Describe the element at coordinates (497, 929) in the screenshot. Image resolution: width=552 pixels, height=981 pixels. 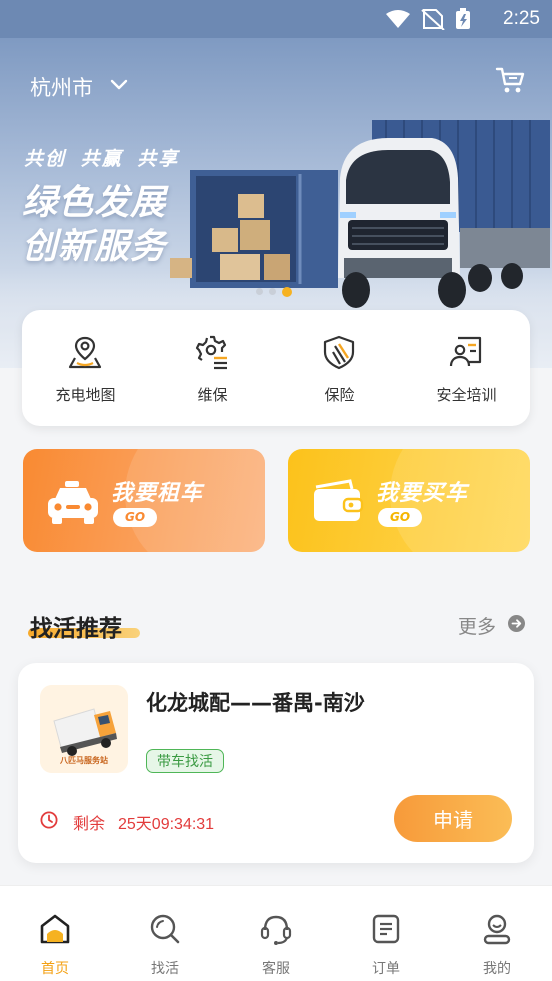
I see `user-icon` at that location.